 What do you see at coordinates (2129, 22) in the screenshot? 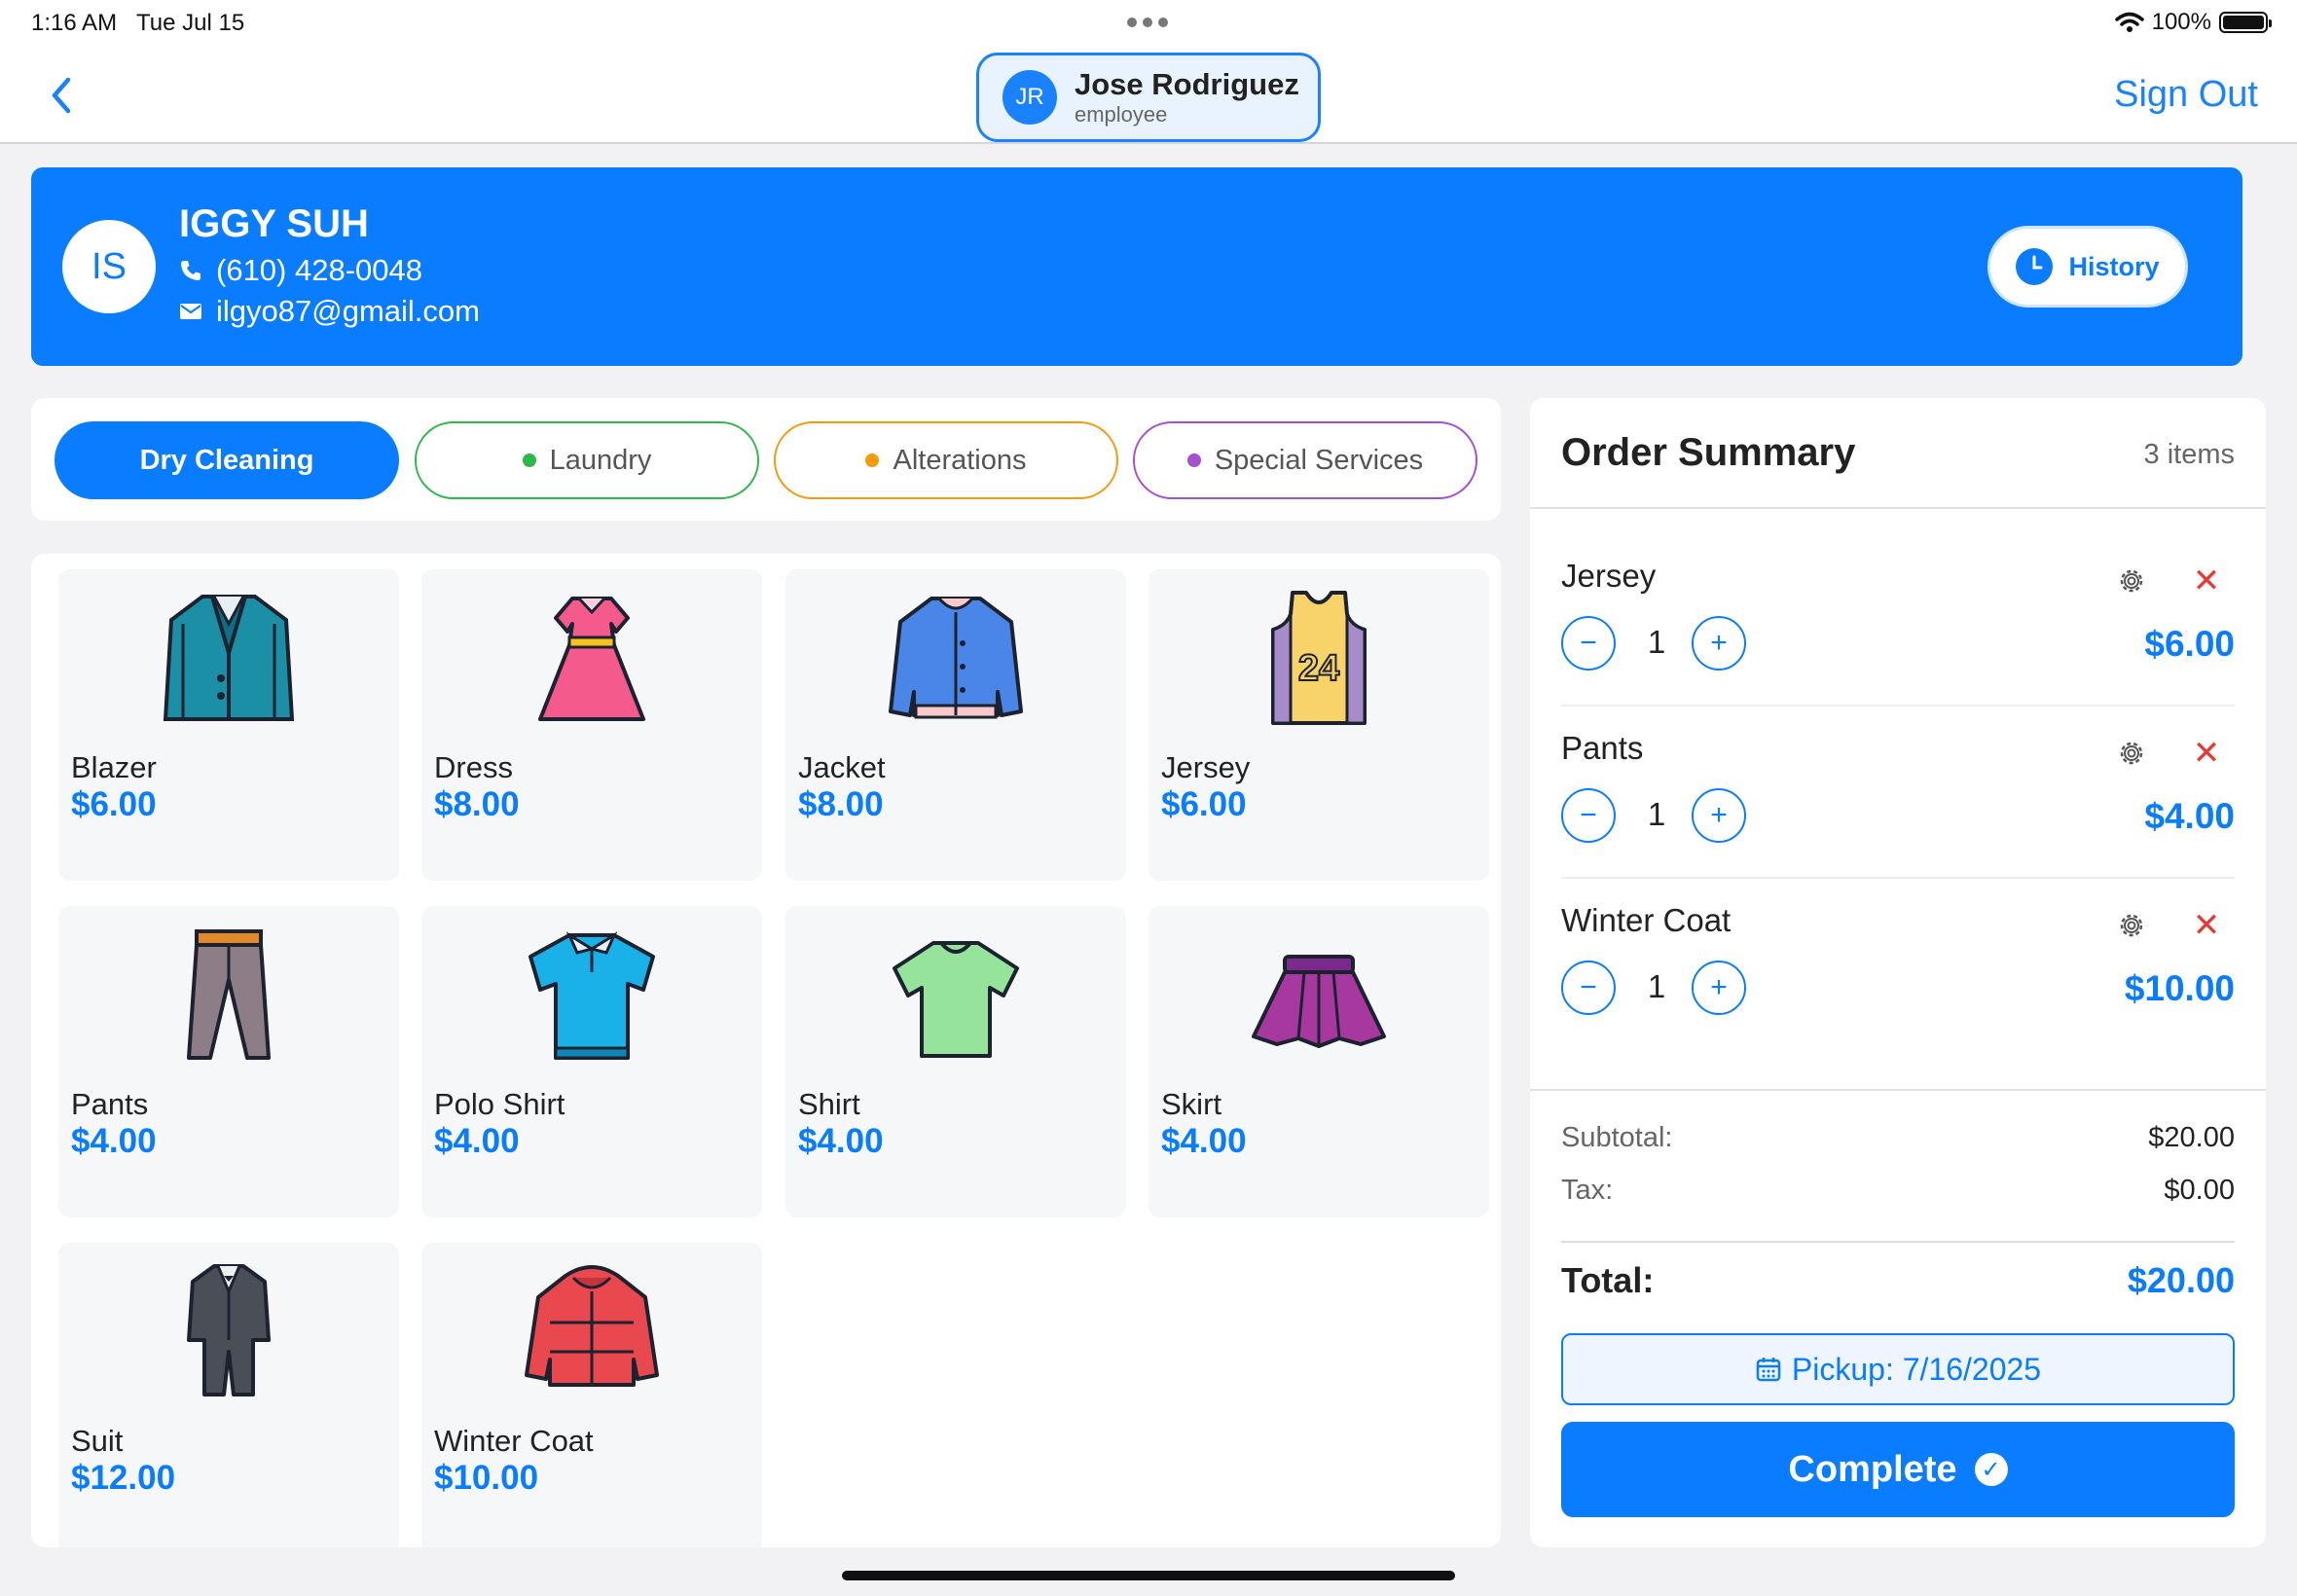
I see `wifi-icon` at bounding box center [2129, 22].